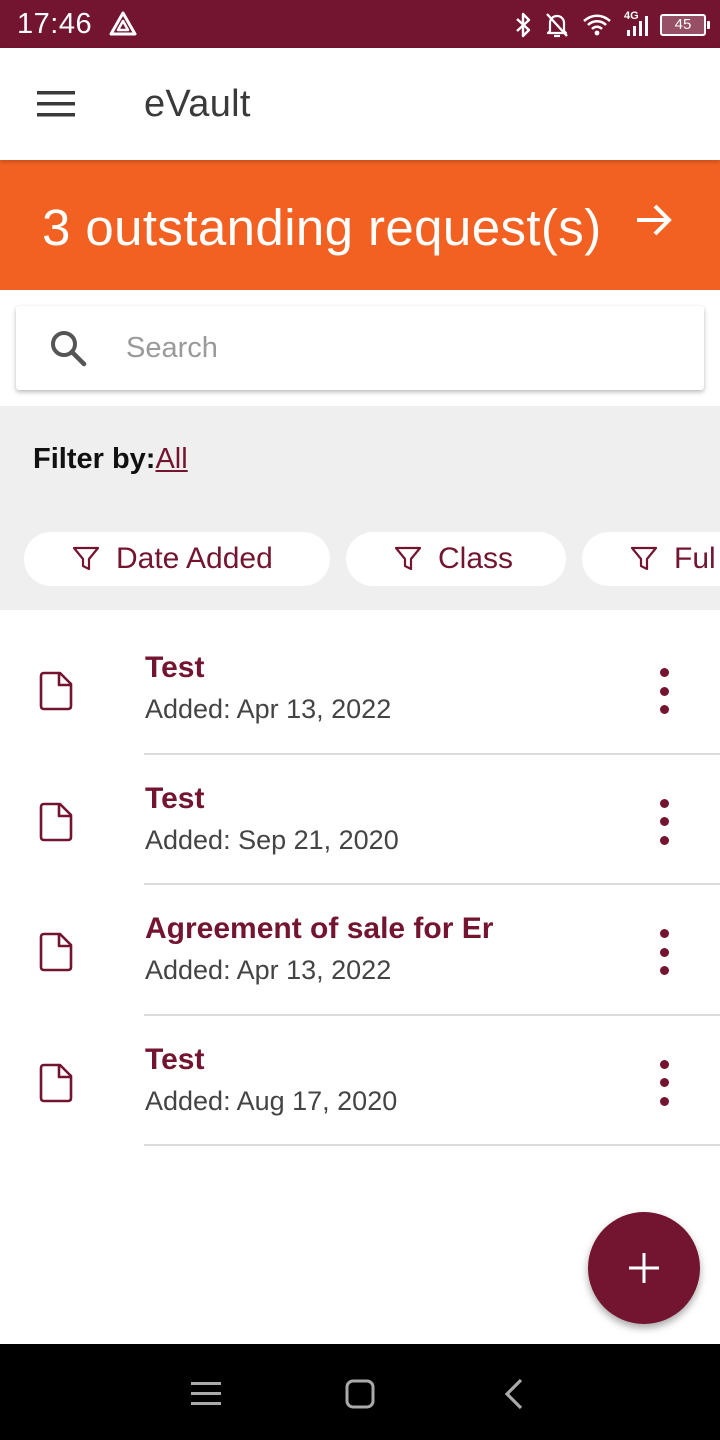  Describe the element at coordinates (636, 24) in the screenshot. I see `signal-4g-icon: 4G` at that location.